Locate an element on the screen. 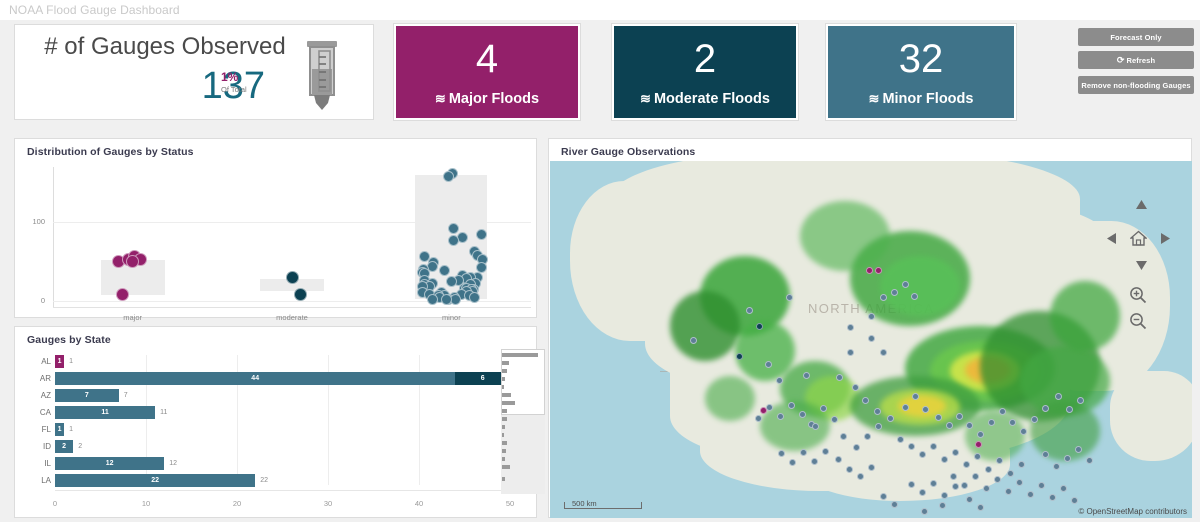 This screenshot has height=522, width=1200. refresh-button: ⟳ Refresh is located at coordinates (1136, 60).